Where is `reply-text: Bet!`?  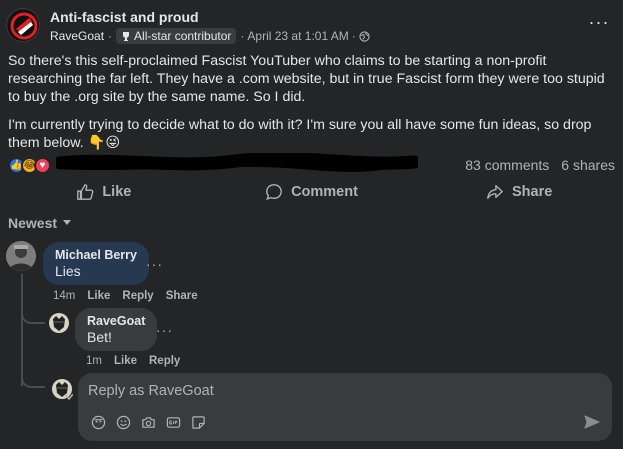
reply-text: Bet! is located at coordinates (99, 337).